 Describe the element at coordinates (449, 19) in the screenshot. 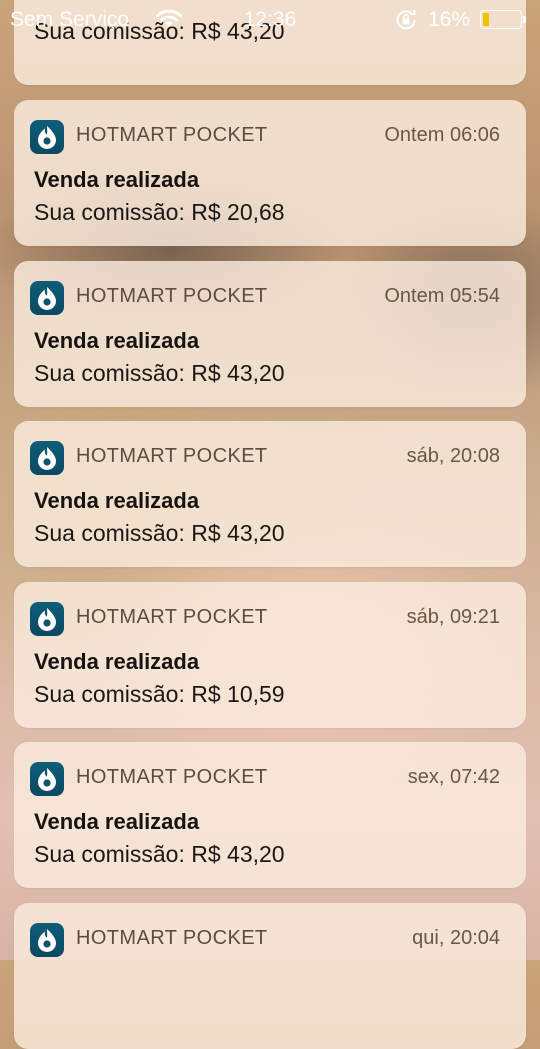

I see `battery-percent: 16%` at that location.